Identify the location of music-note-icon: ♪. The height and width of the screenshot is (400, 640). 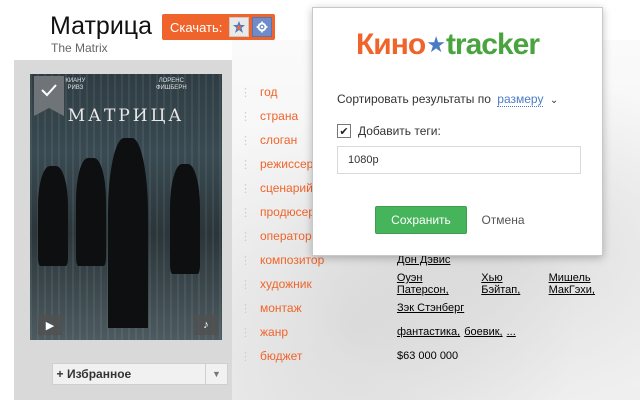
(206, 325).